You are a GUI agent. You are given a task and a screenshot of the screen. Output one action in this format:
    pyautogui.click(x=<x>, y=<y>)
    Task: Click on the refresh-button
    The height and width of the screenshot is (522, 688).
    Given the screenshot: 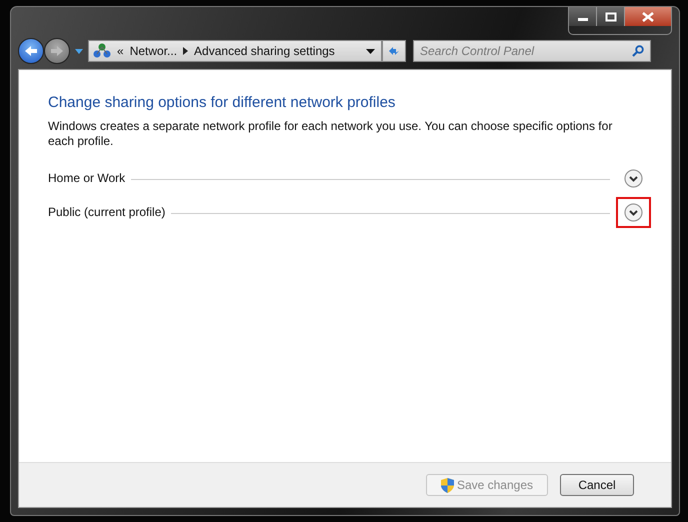 What is the action you would take?
    pyautogui.click(x=394, y=51)
    